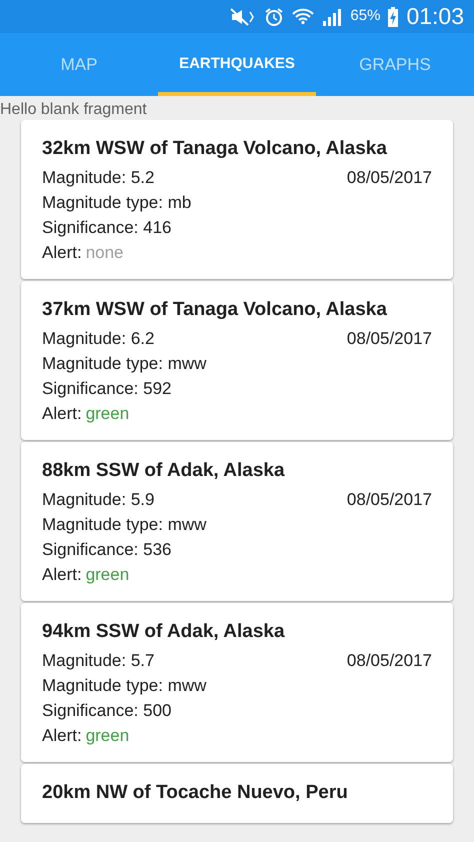 This screenshot has height=842, width=474. What do you see at coordinates (274, 16) in the screenshot?
I see `alarm-icon` at bounding box center [274, 16].